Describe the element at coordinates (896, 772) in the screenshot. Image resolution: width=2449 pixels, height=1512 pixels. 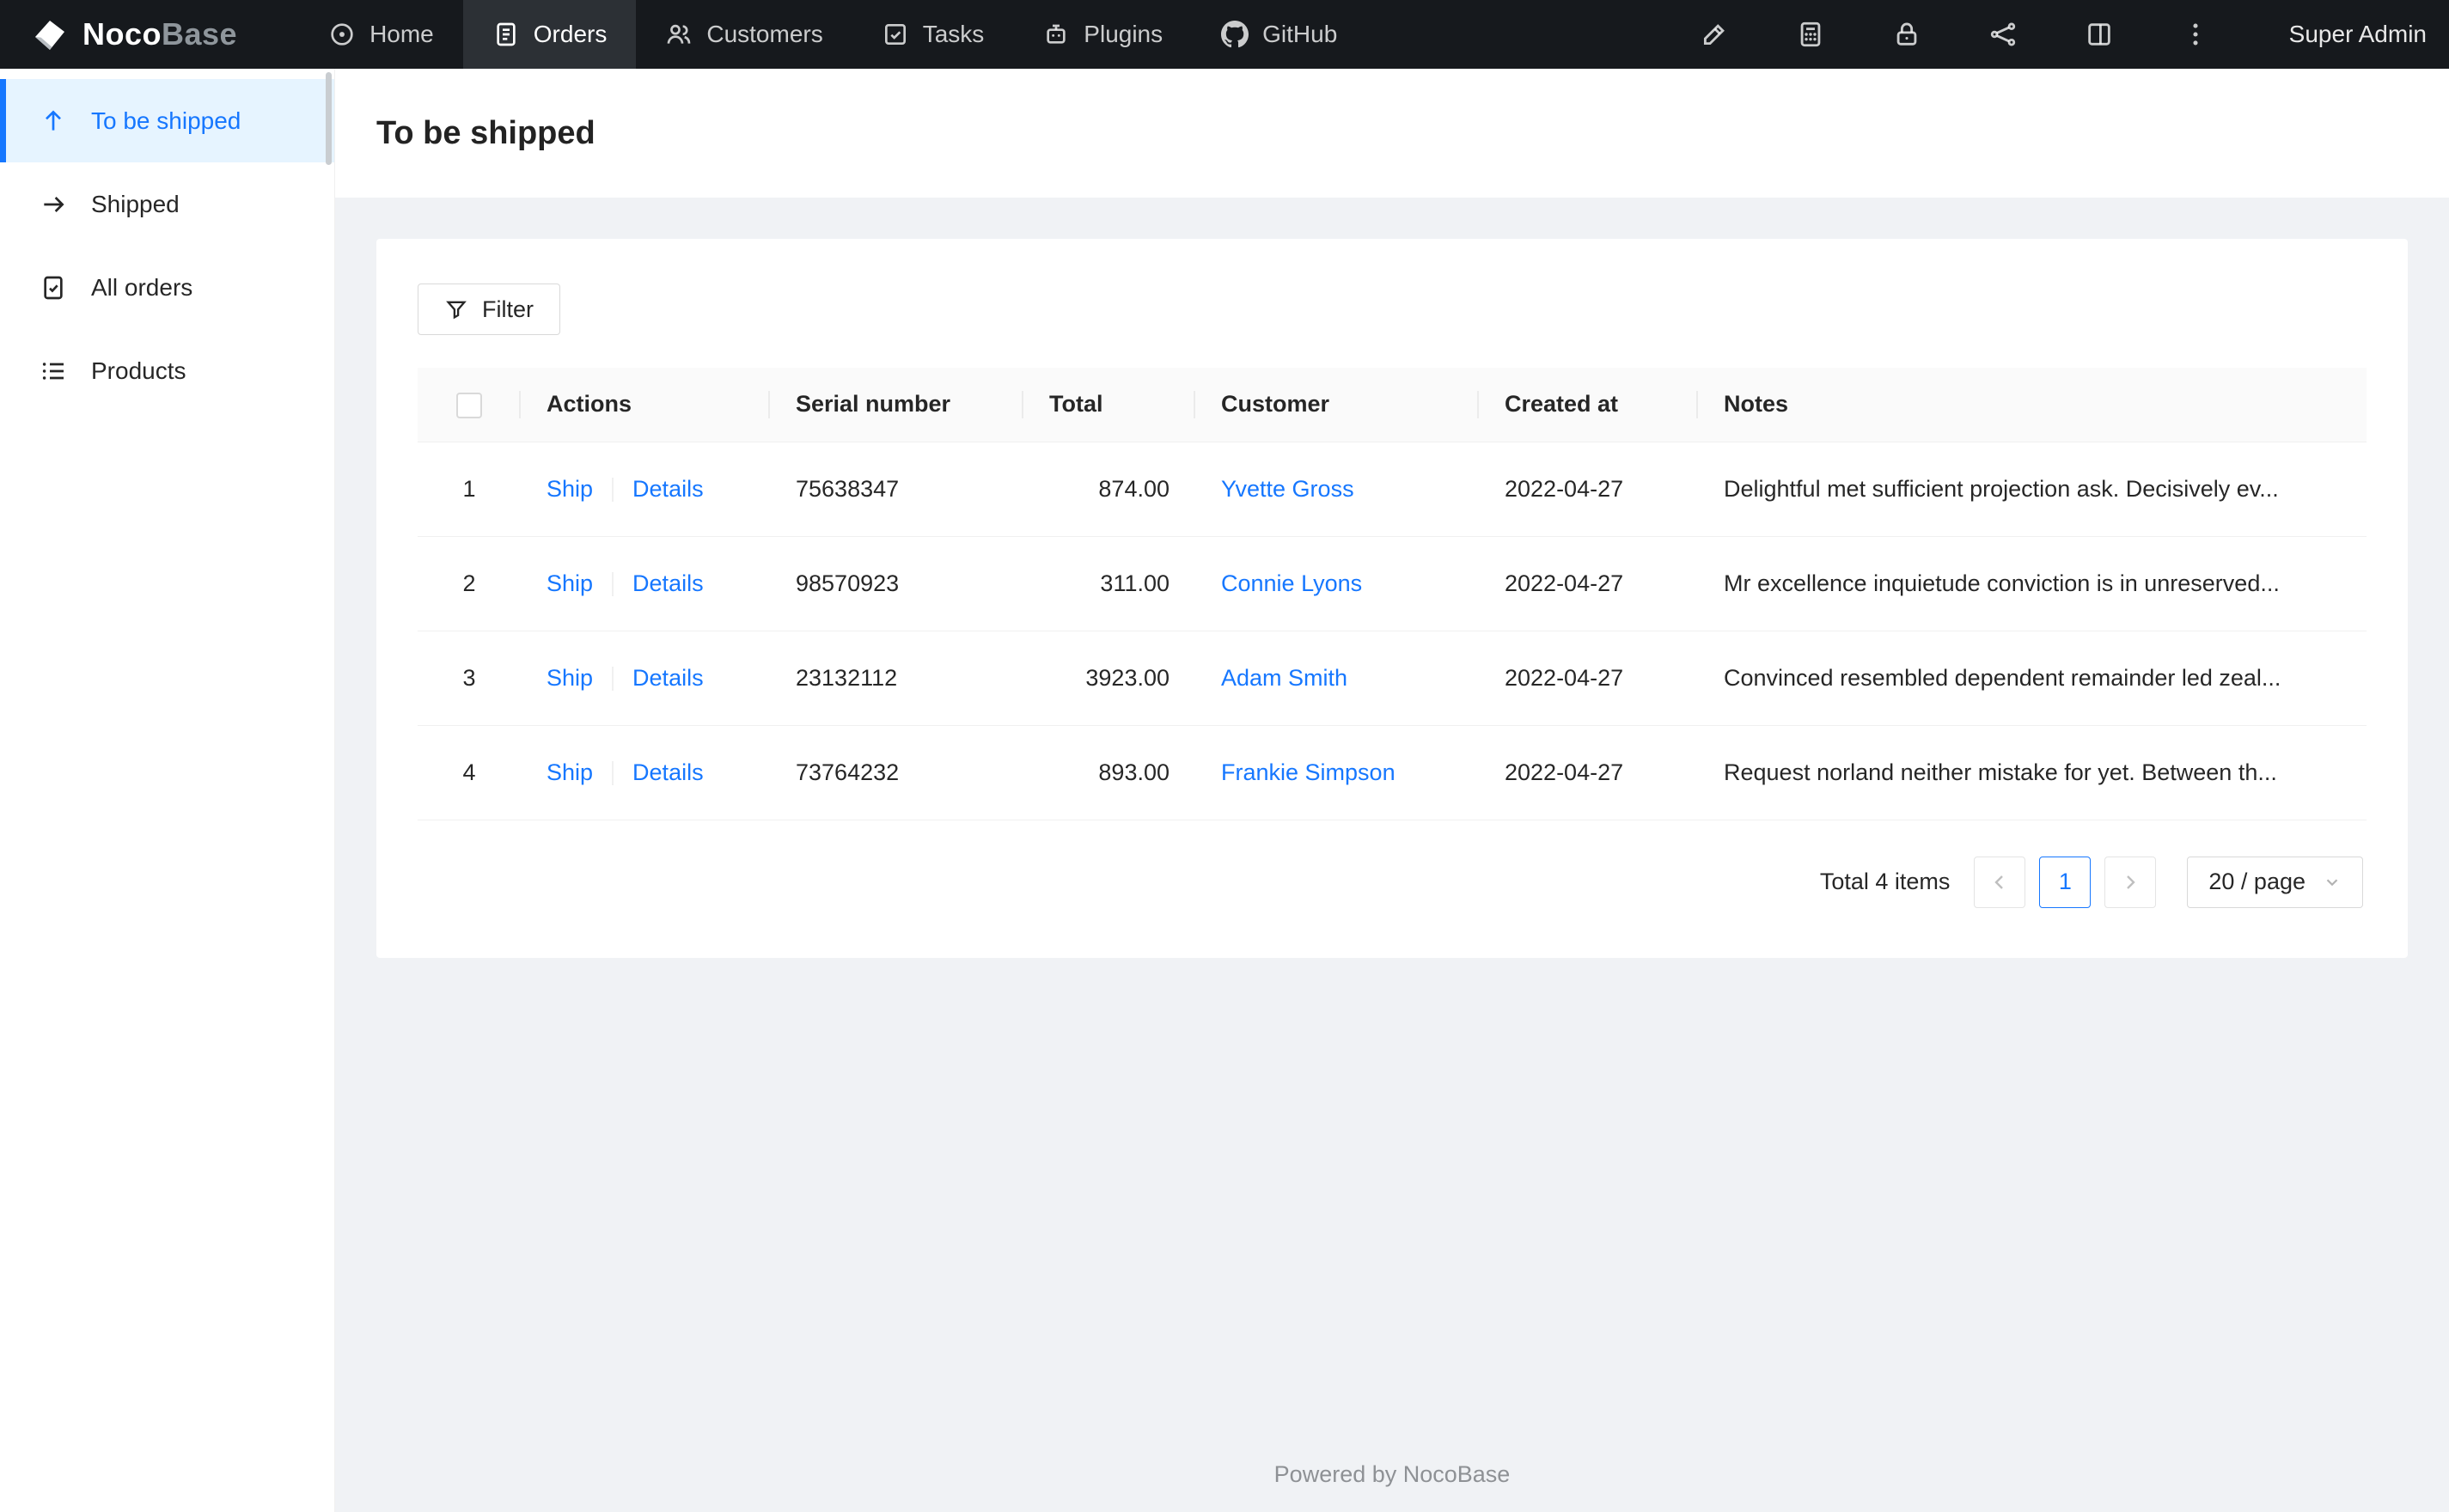
I see `serial-cell: 73764232` at that location.